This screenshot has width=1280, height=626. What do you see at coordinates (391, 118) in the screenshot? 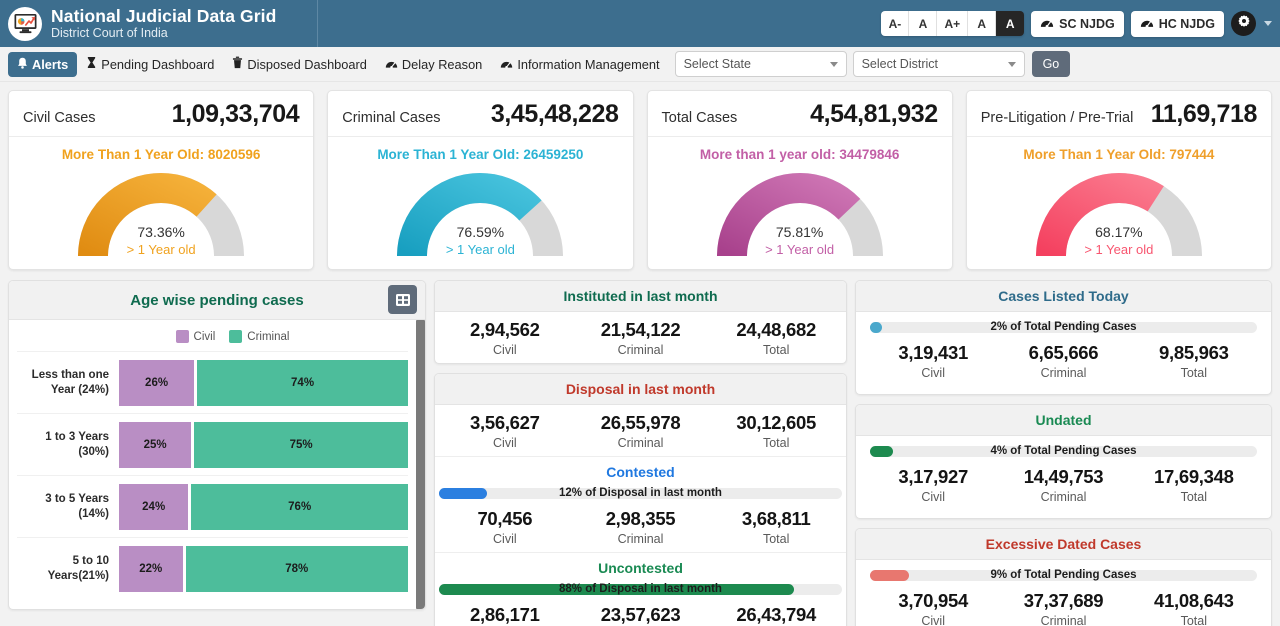
I see `kpi-label-criminal: Criminal Cases` at bounding box center [391, 118].